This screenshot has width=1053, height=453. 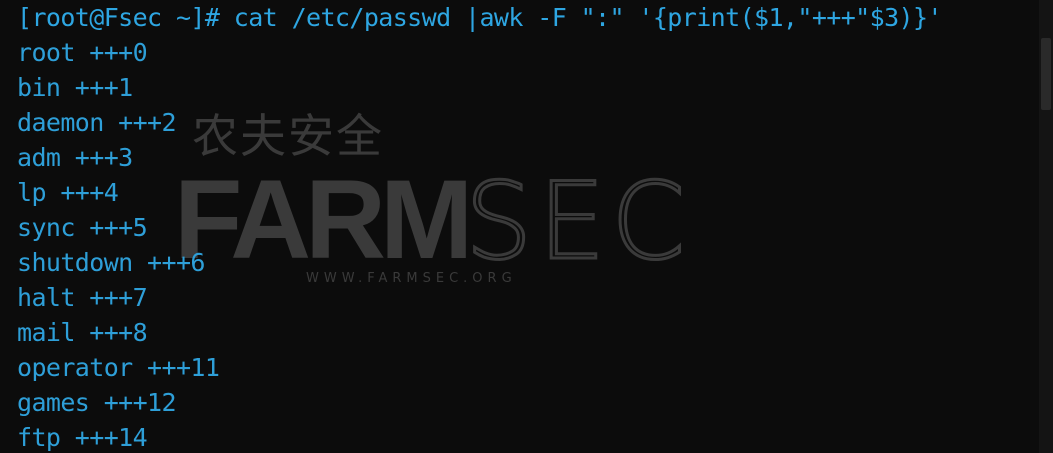 I want to click on scrollbar-thumb, so click(x=1046, y=74).